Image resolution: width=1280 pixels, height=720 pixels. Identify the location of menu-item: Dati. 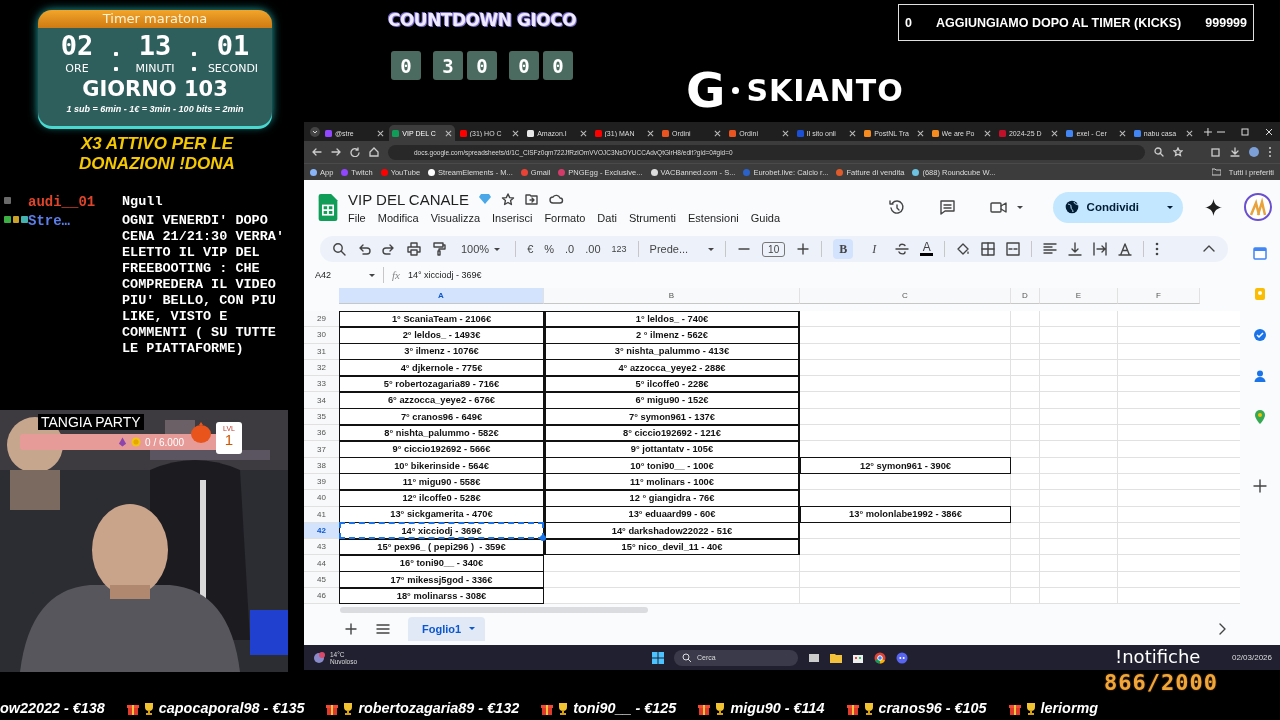
(607, 217).